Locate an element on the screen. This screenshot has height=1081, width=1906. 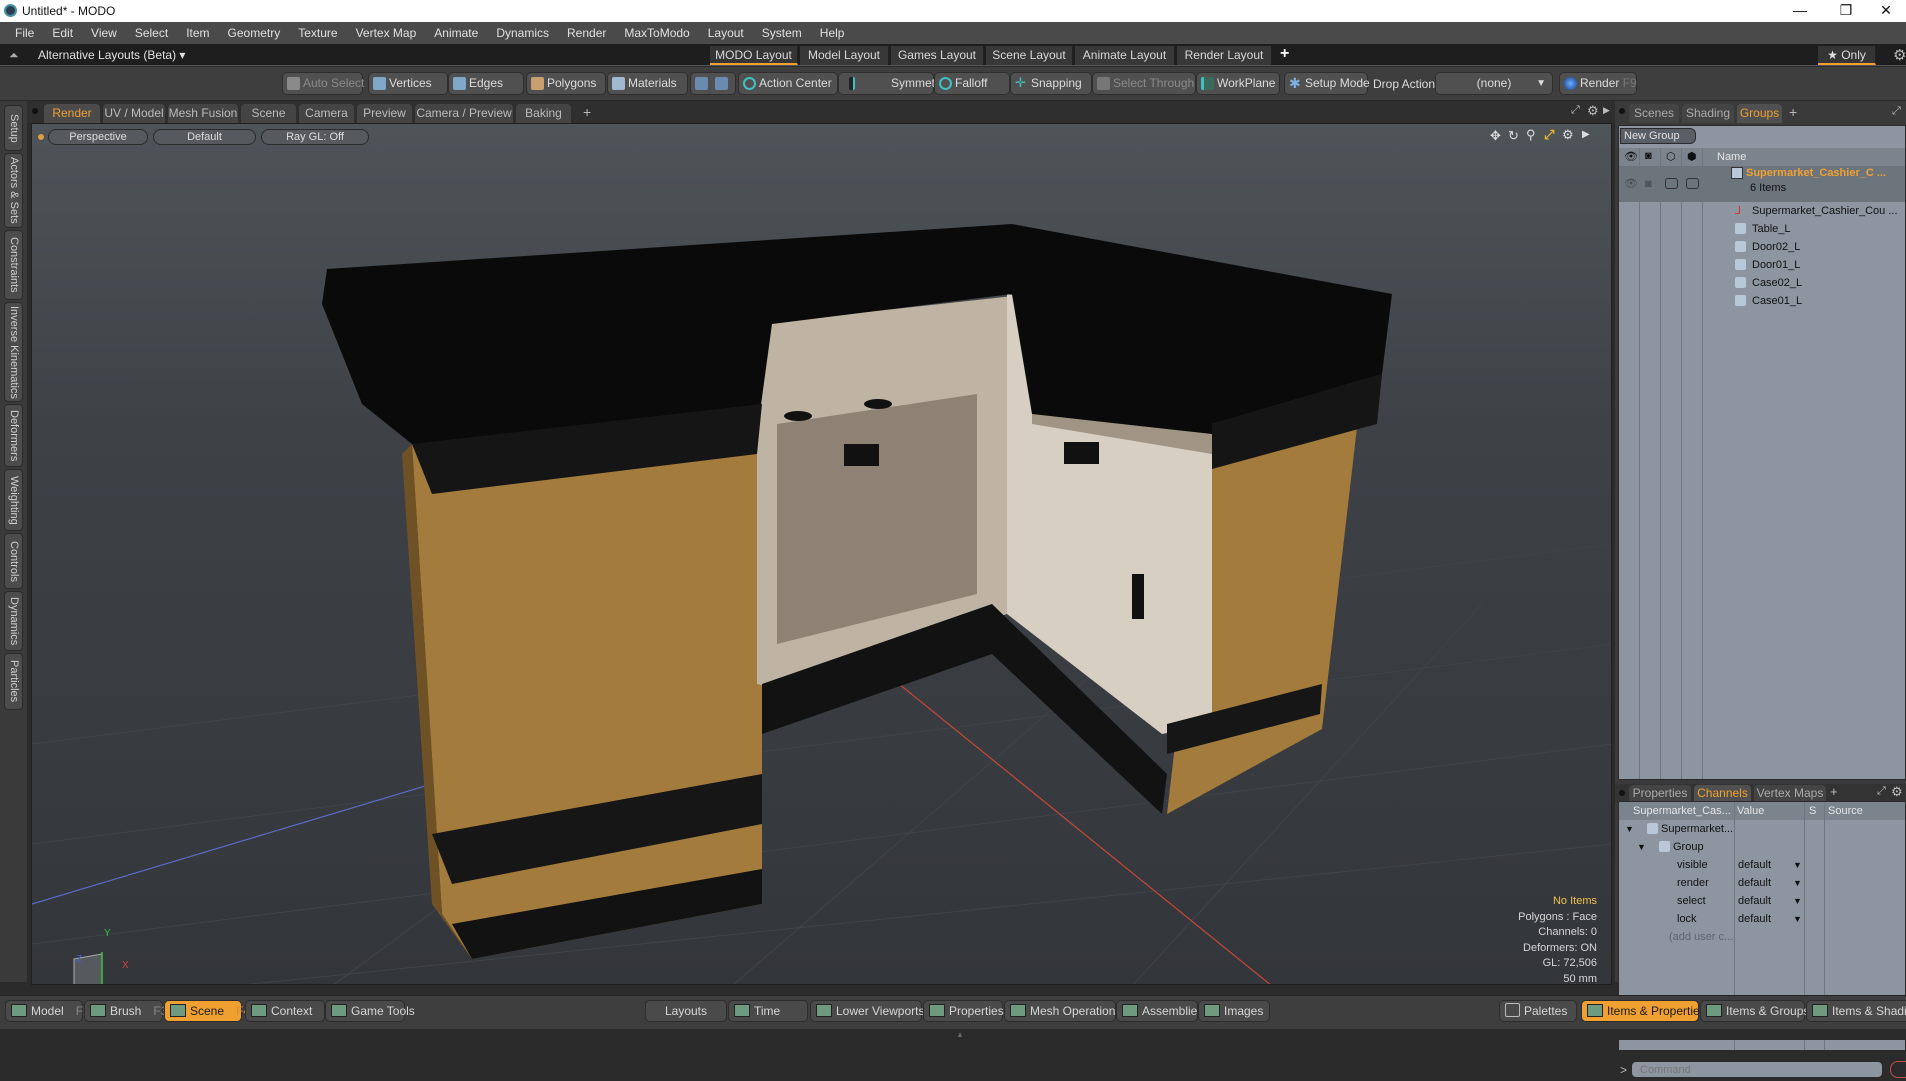
tab-render-layout: Render Layout is located at coordinates (1224, 55).